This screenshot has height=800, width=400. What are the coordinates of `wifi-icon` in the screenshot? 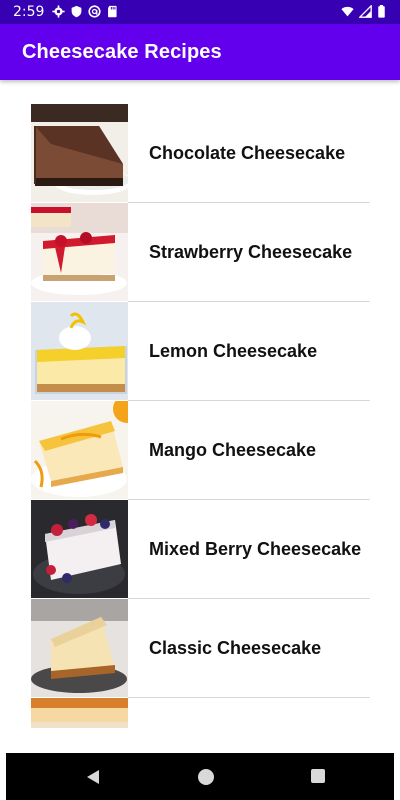 It's located at (347, 11).